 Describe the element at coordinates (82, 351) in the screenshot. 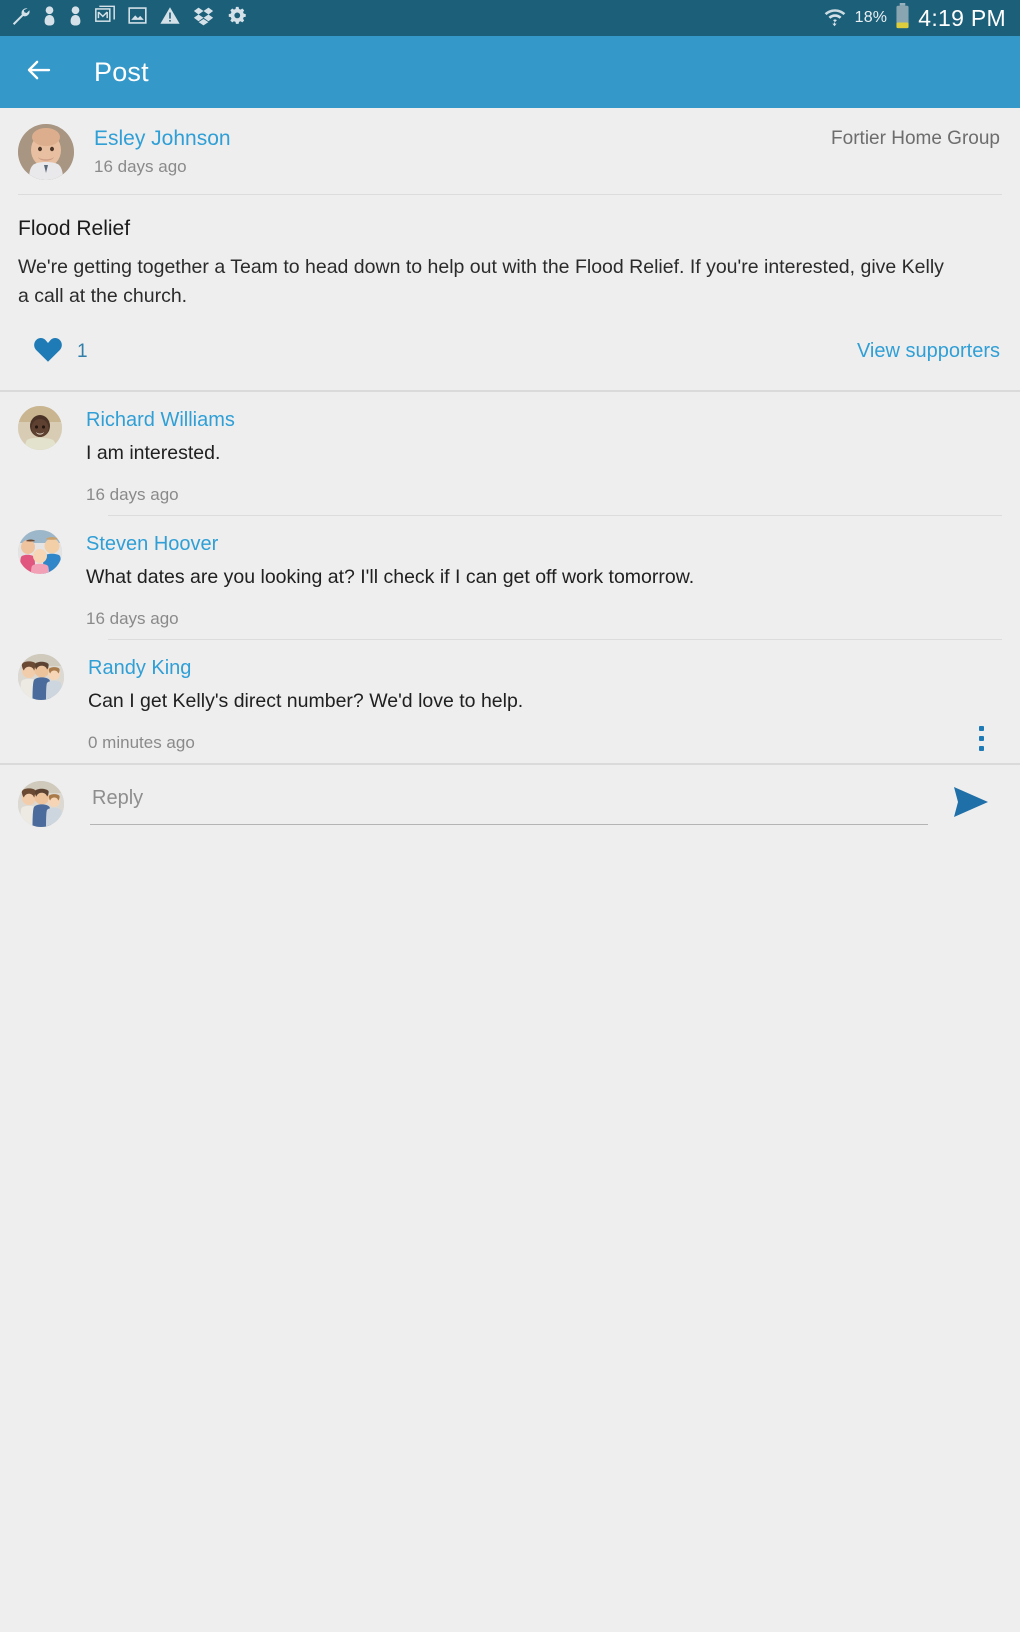

I see `like-count-label: 1` at that location.